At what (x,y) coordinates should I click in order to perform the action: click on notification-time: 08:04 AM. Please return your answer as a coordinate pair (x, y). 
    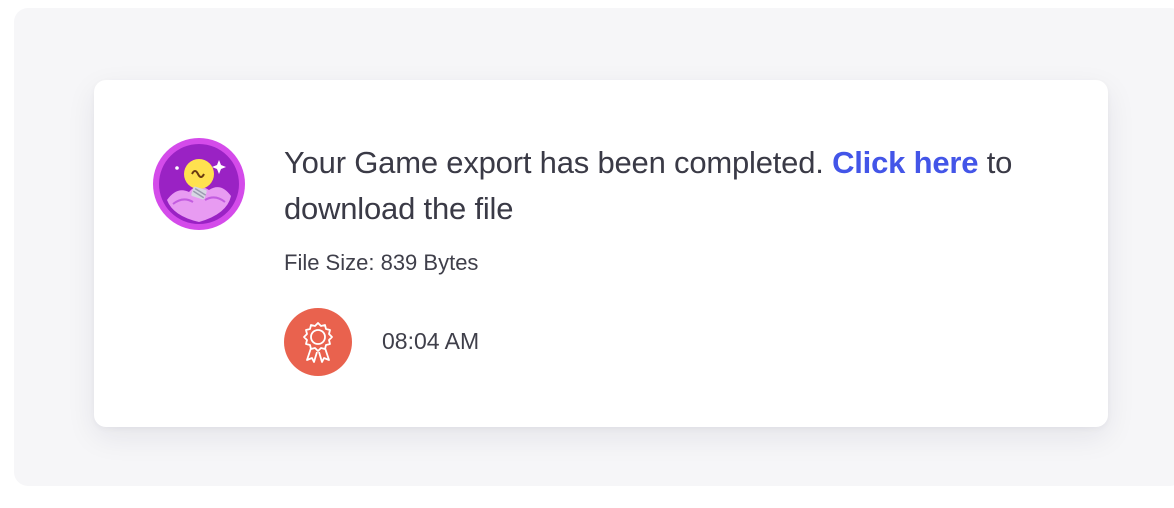
    Looking at the image, I should click on (431, 341).